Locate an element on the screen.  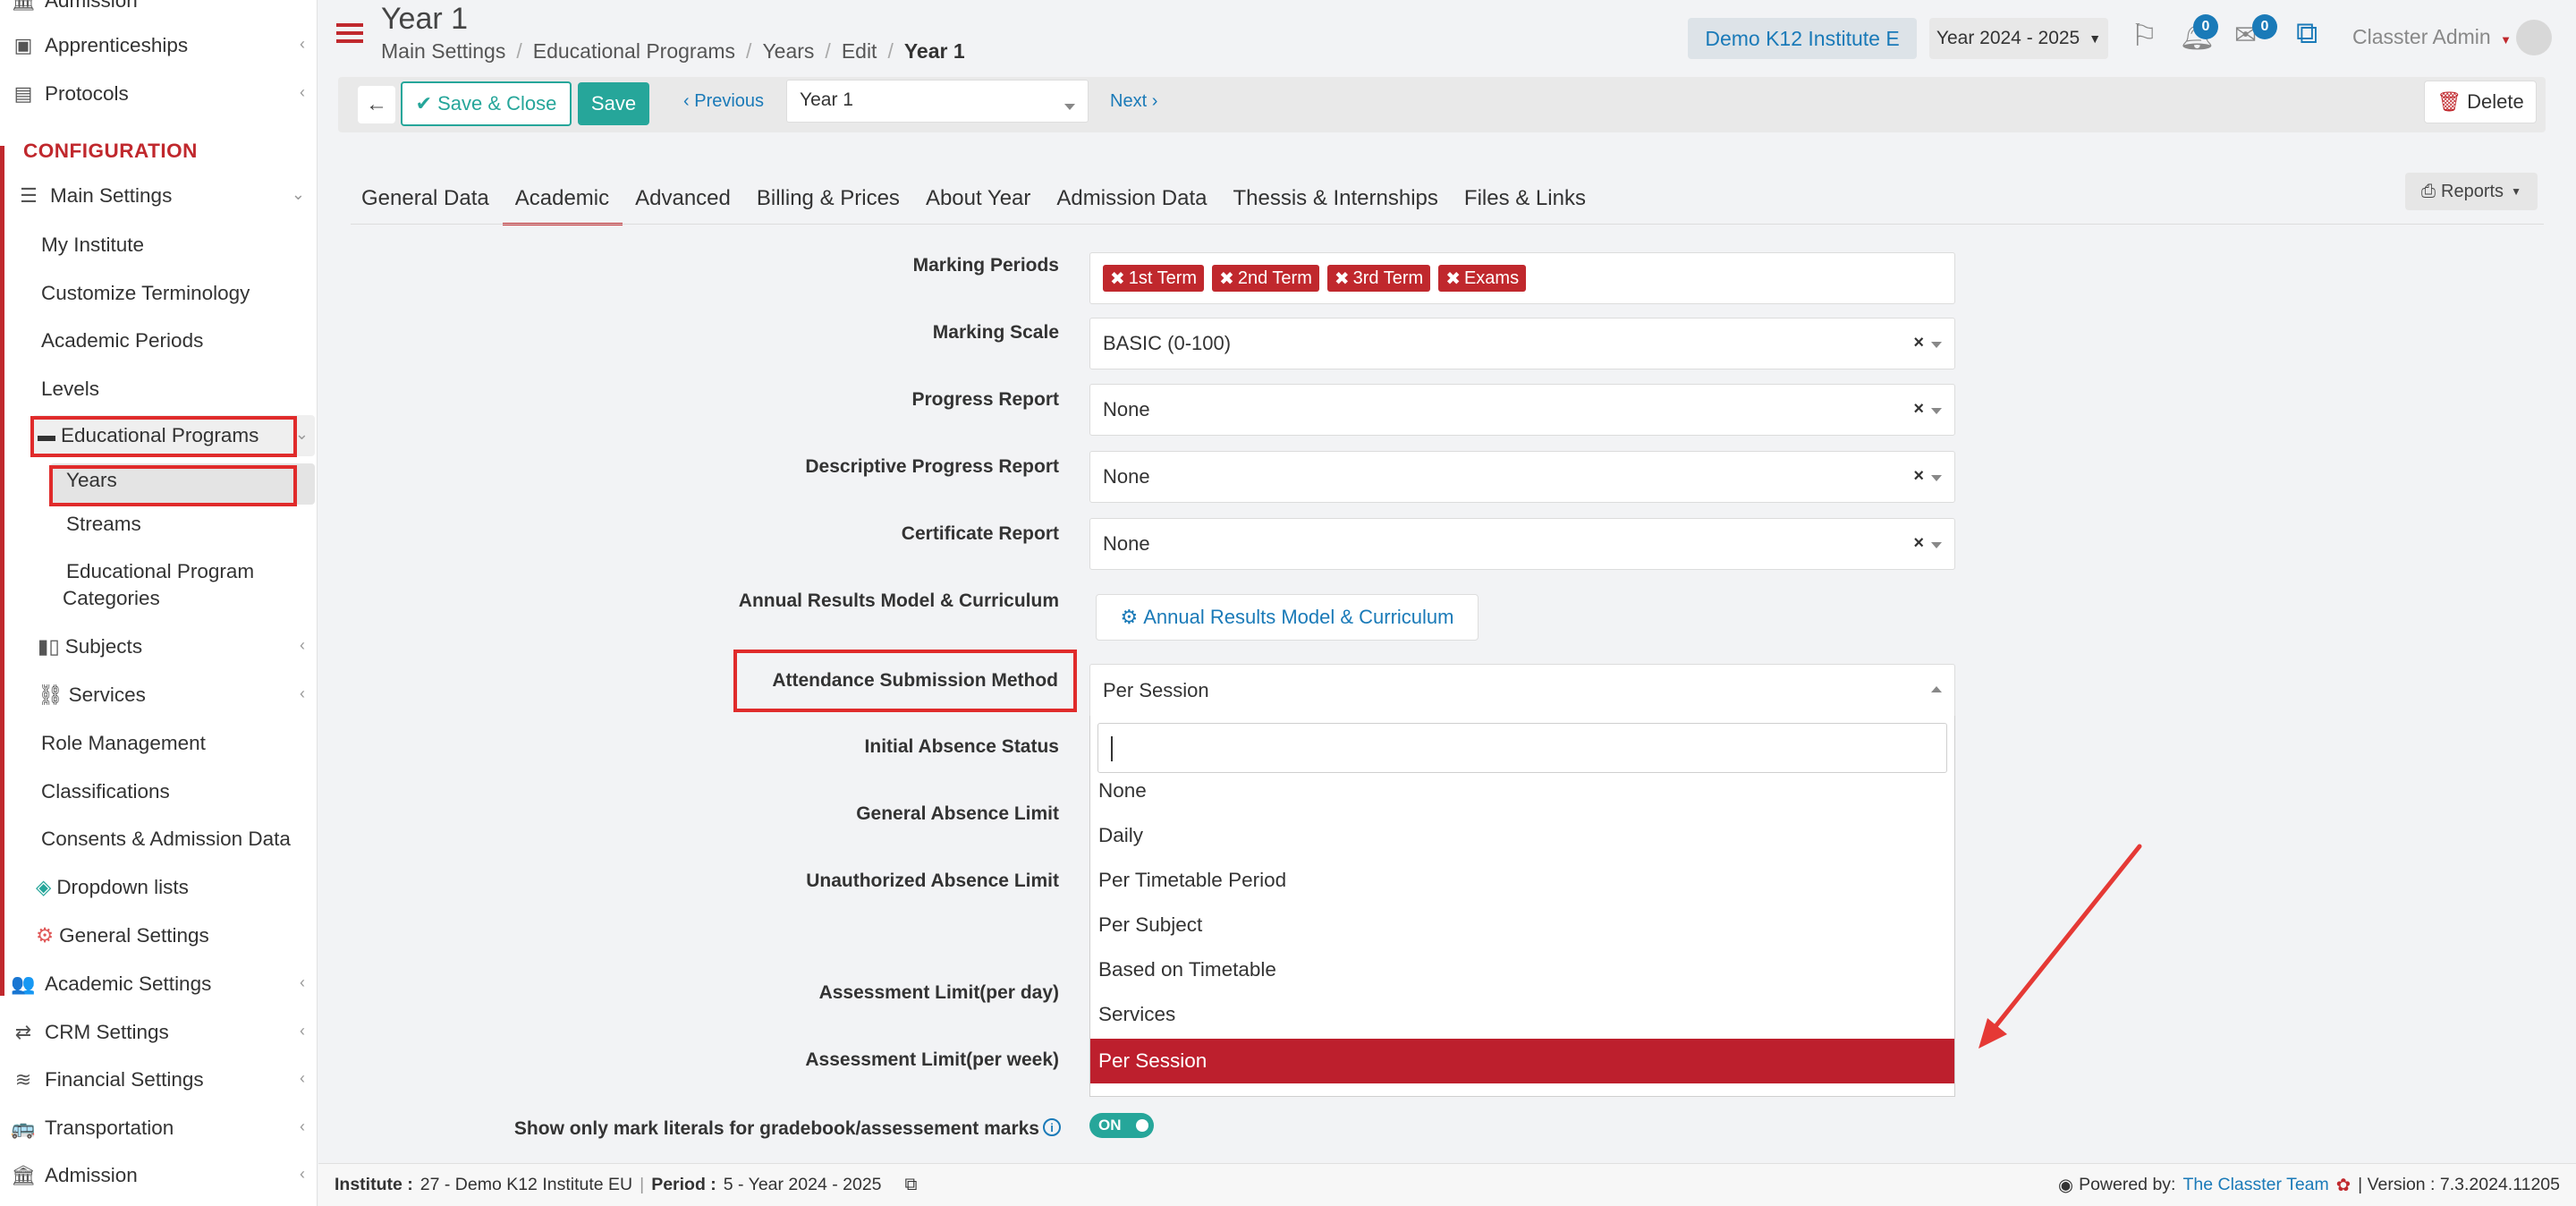
dropdown-option: None is located at coordinates (1522, 791).